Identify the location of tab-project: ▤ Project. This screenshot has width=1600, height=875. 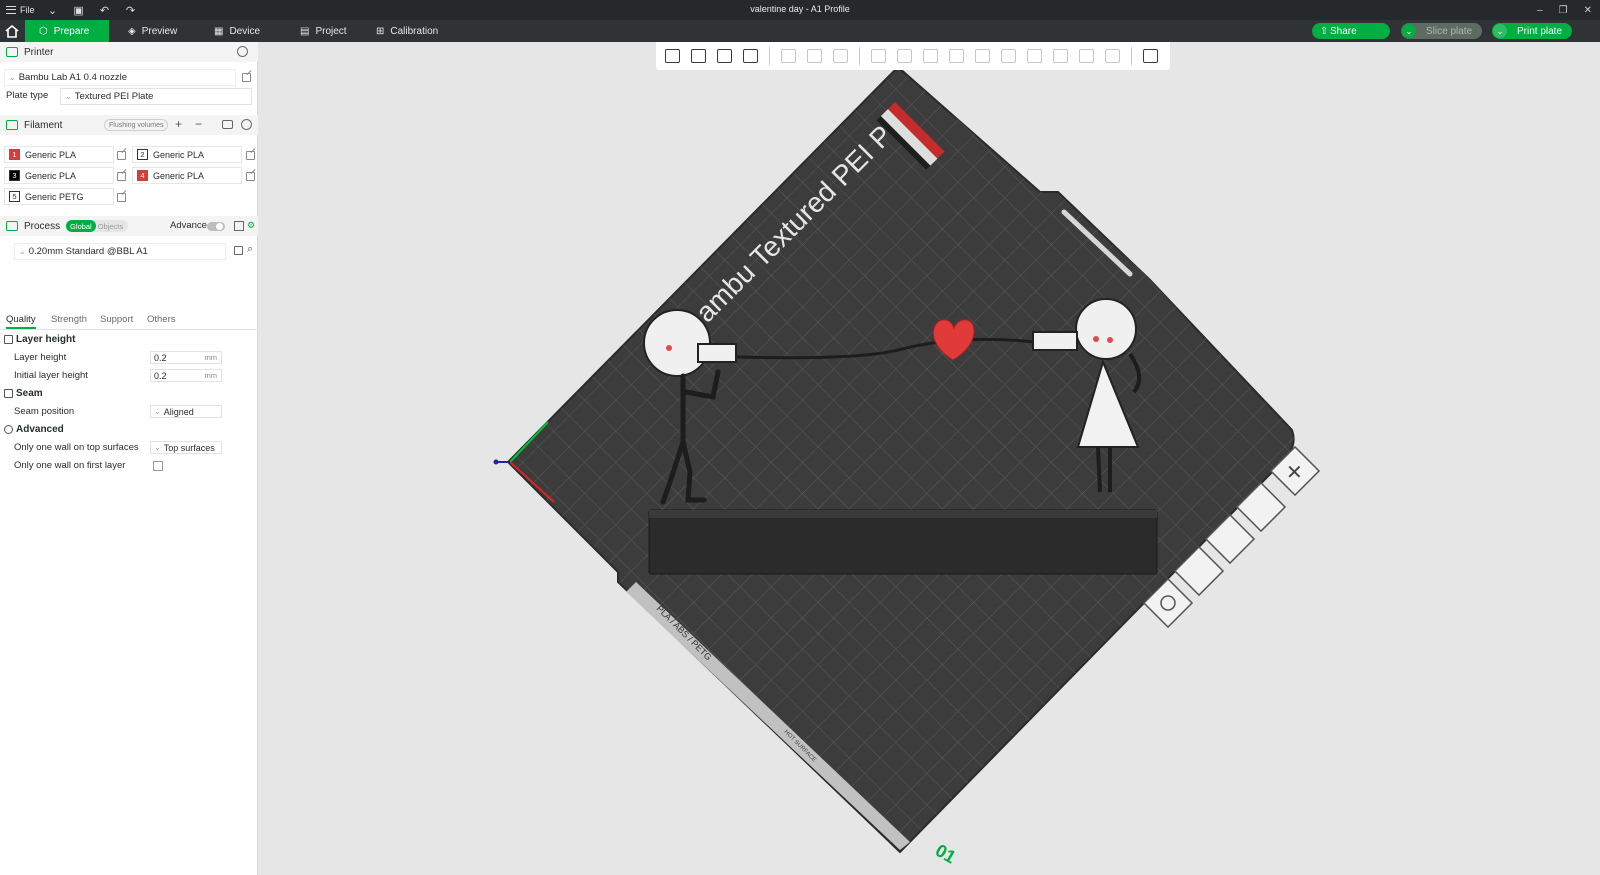
(323, 31).